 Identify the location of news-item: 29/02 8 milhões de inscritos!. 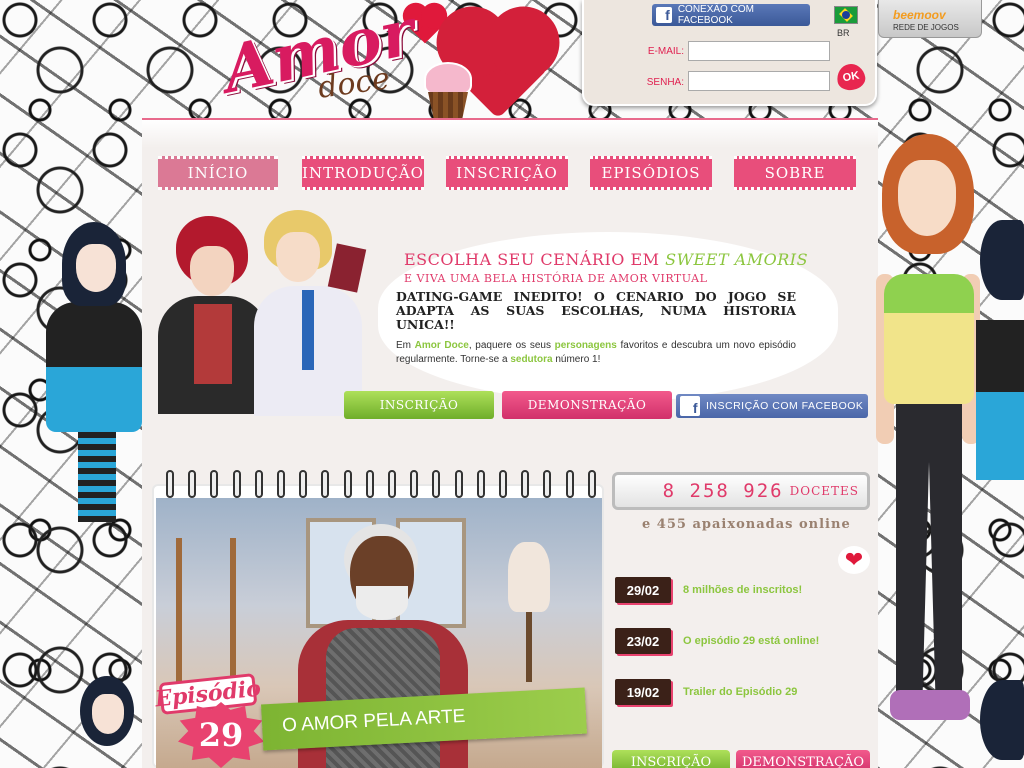
(708, 590).